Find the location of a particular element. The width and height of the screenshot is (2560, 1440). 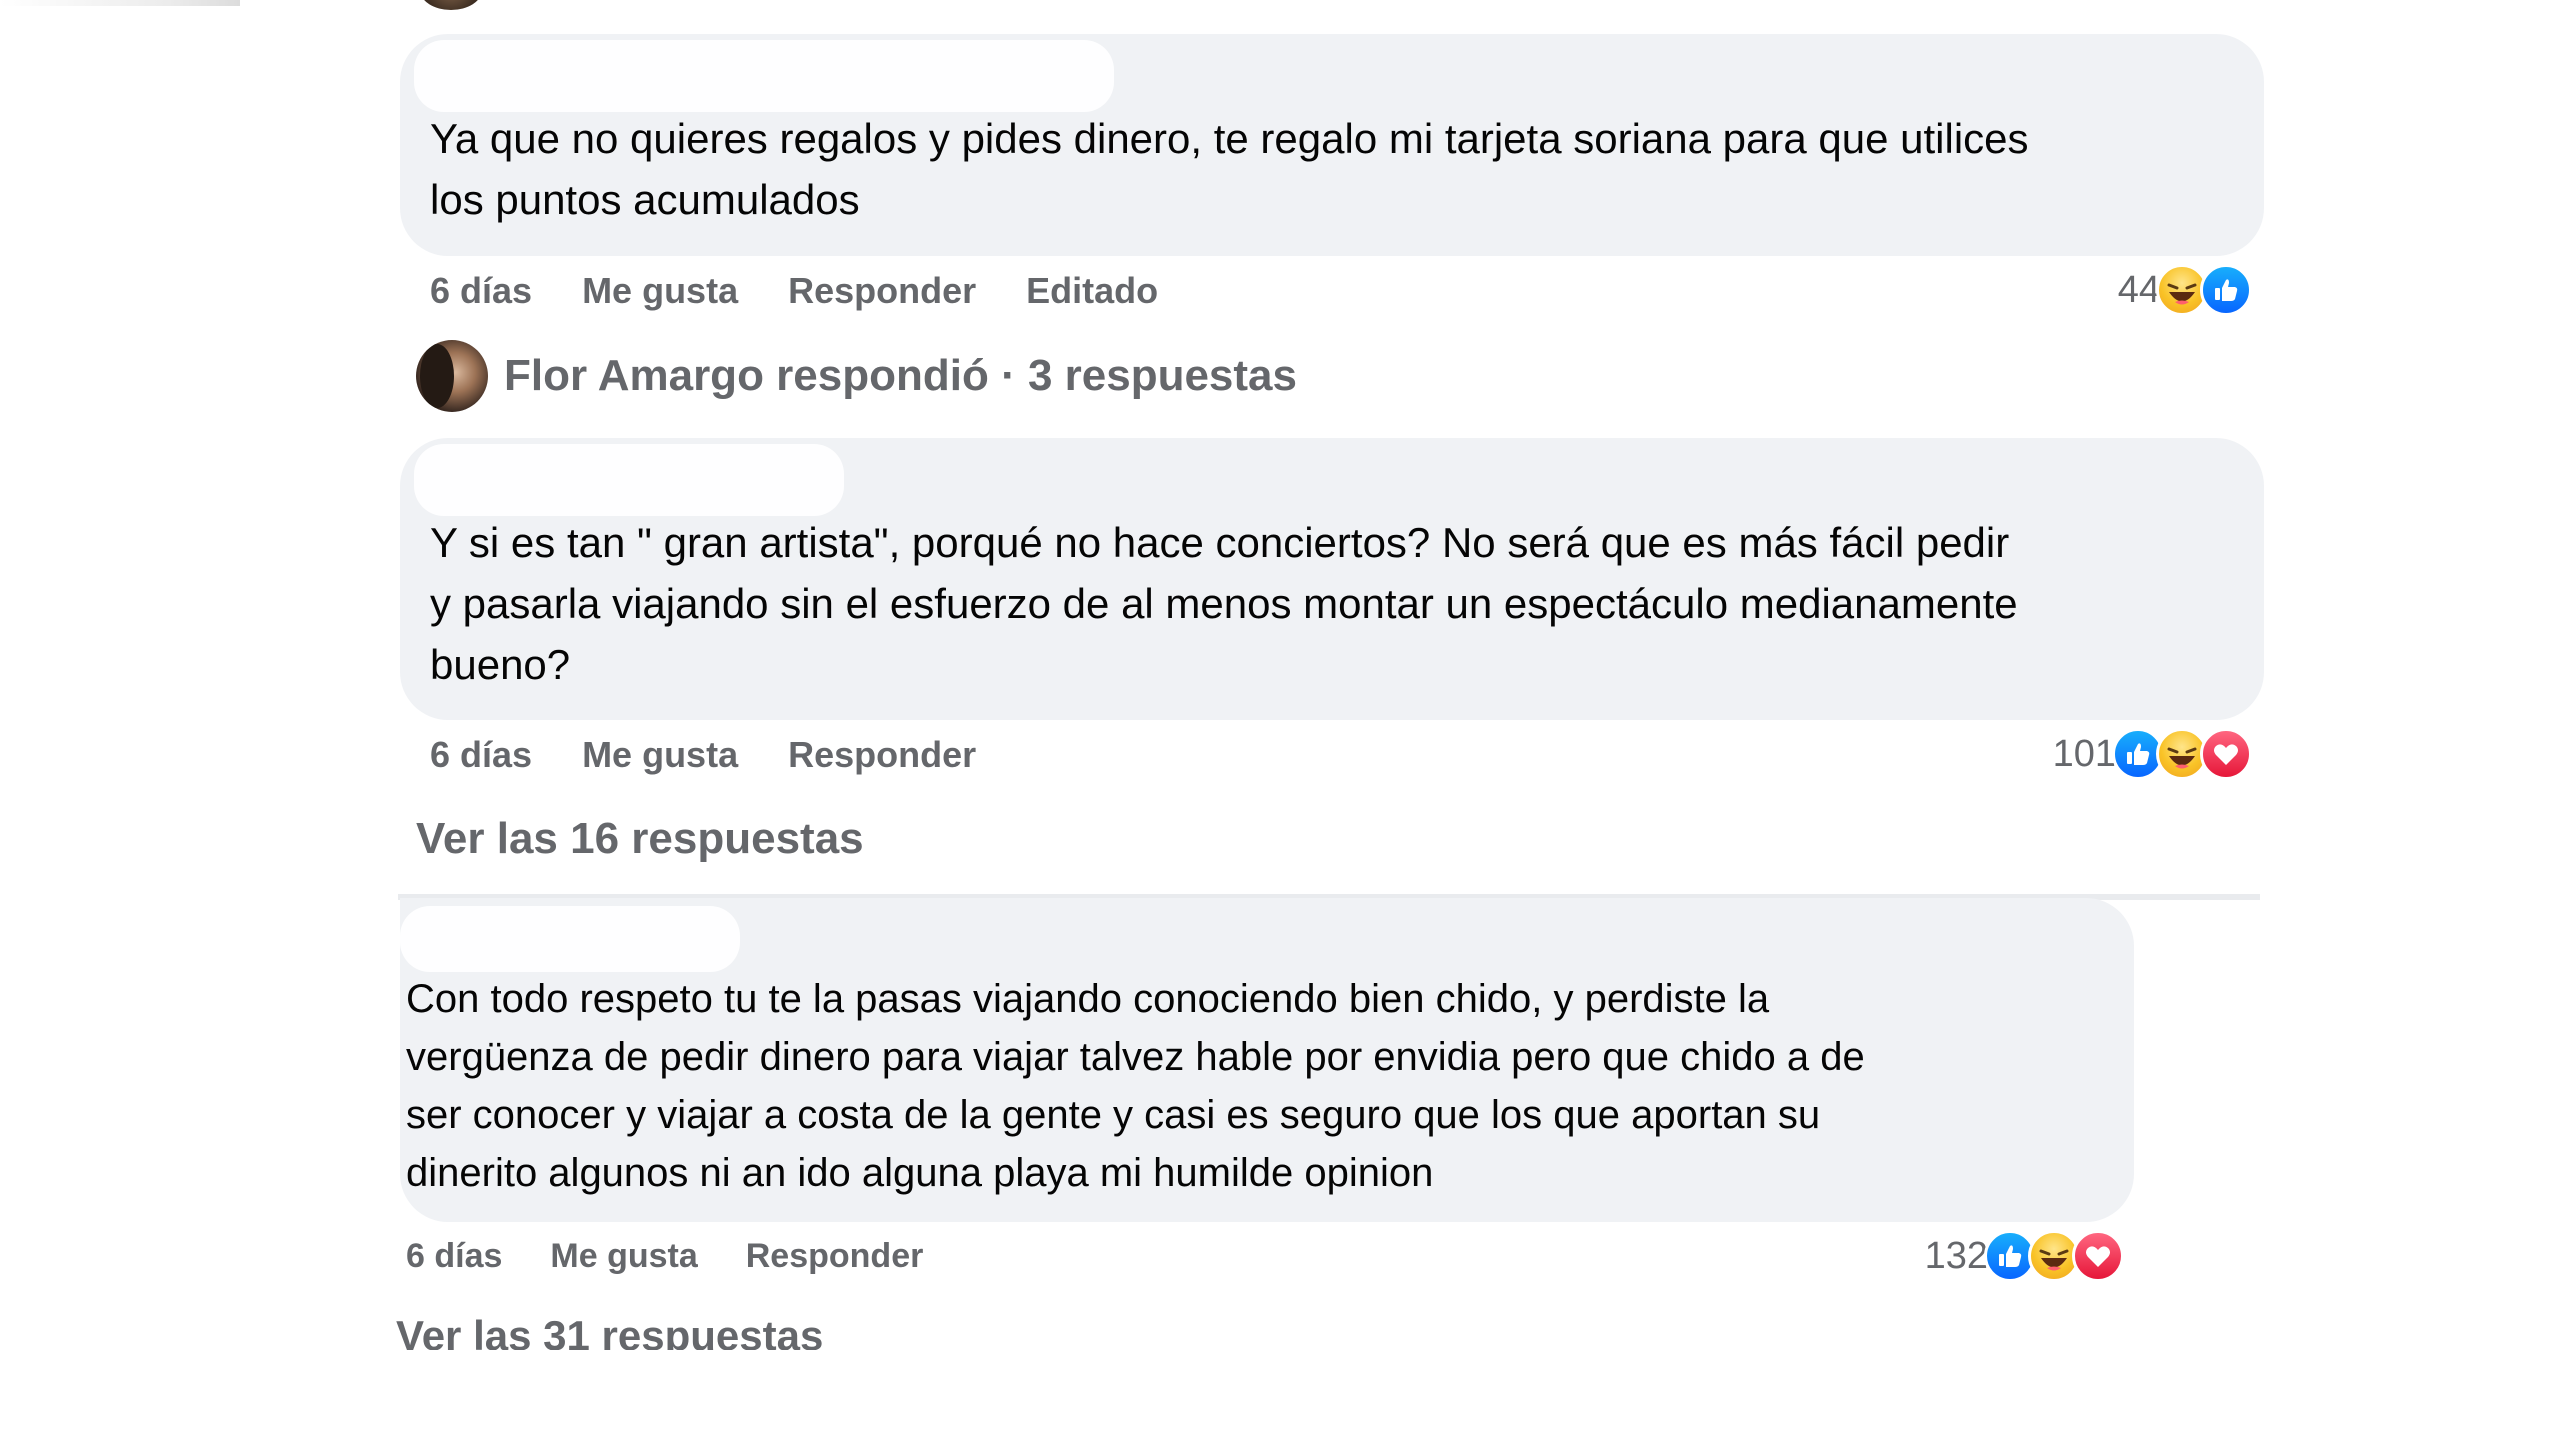

view-replies-link: Ver las 16 respuestas is located at coordinates (640, 839).